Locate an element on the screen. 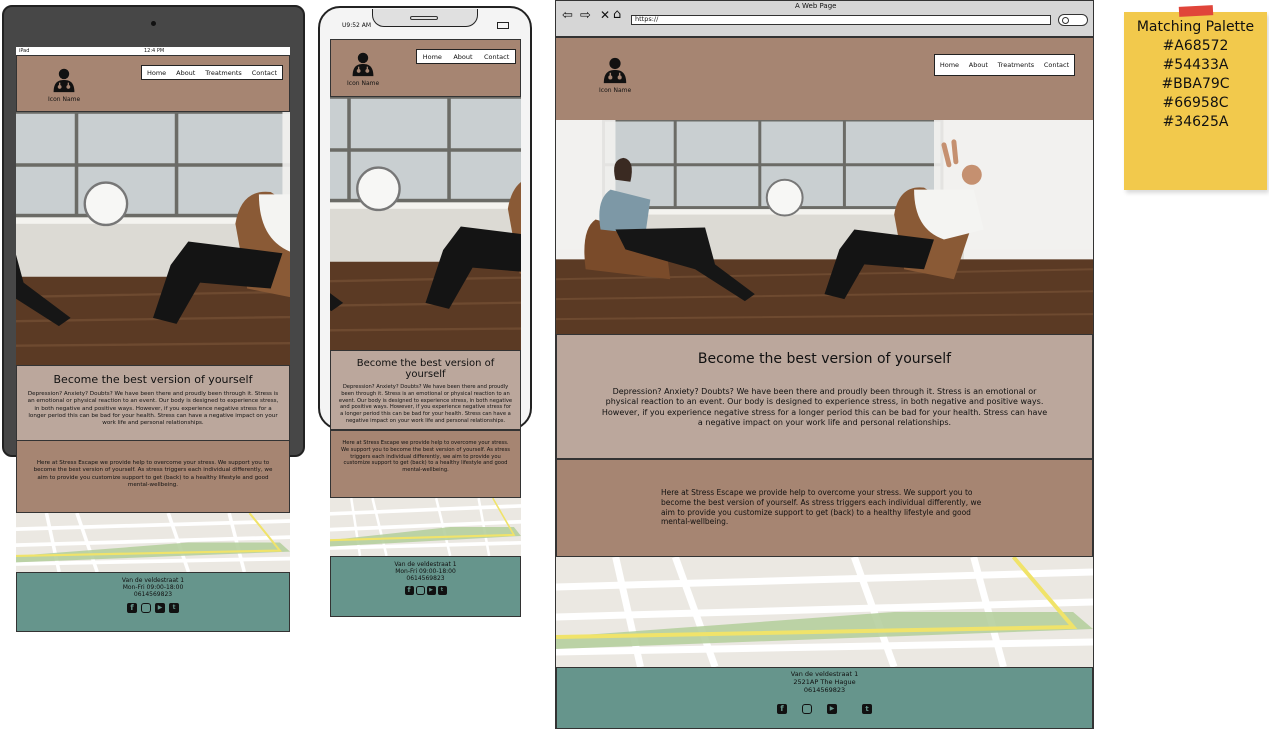  palette-color-4: #66958C is located at coordinates (1195, 103).